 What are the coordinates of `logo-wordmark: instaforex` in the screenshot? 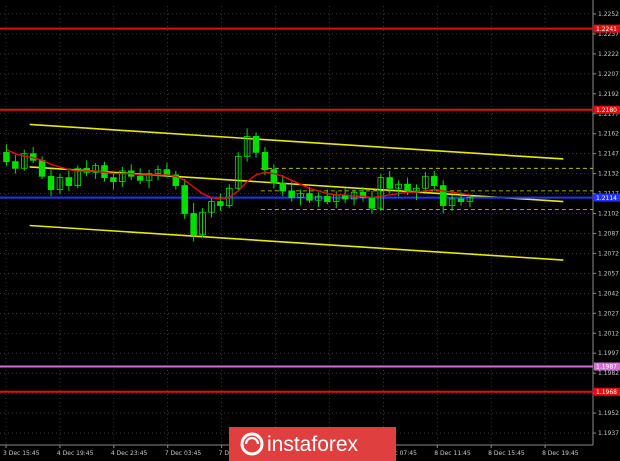 It's located at (313, 444).